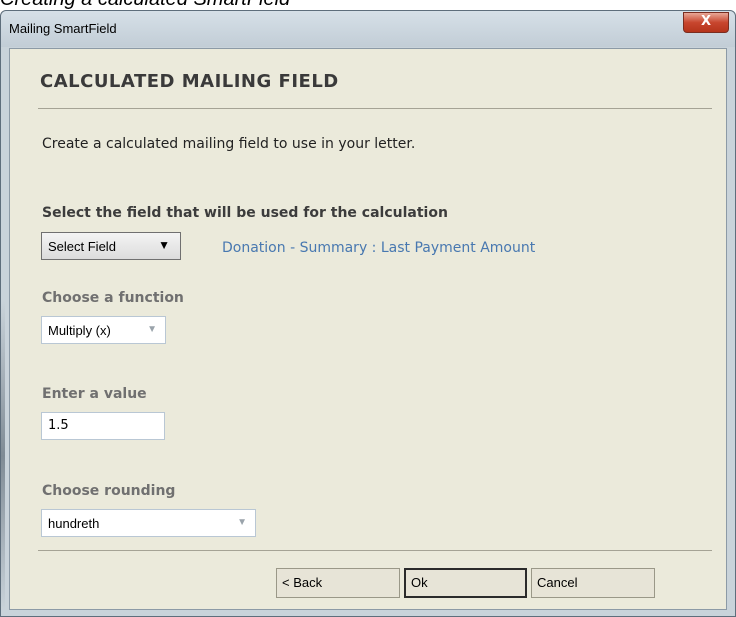 The width and height of the screenshot is (736, 617). I want to click on back-button: < Back, so click(338, 583).